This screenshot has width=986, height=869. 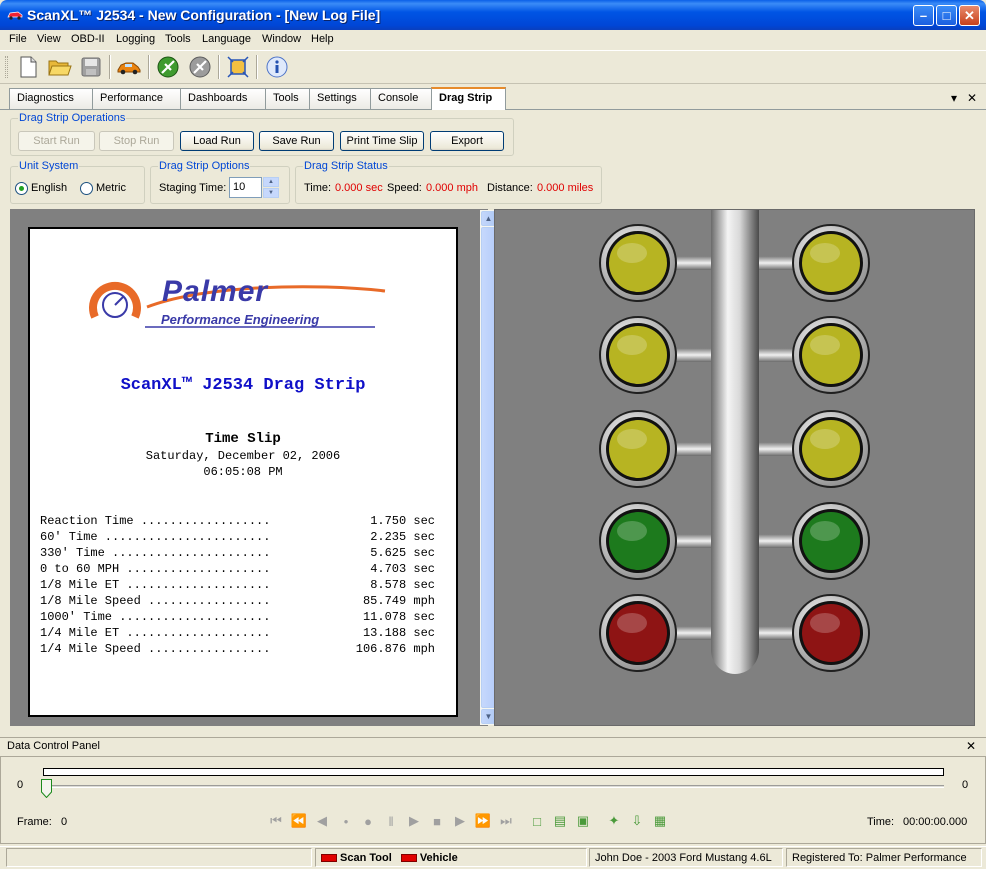 What do you see at coordinates (15, 15) in the screenshot?
I see `car-app-icon` at bounding box center [15, 15].